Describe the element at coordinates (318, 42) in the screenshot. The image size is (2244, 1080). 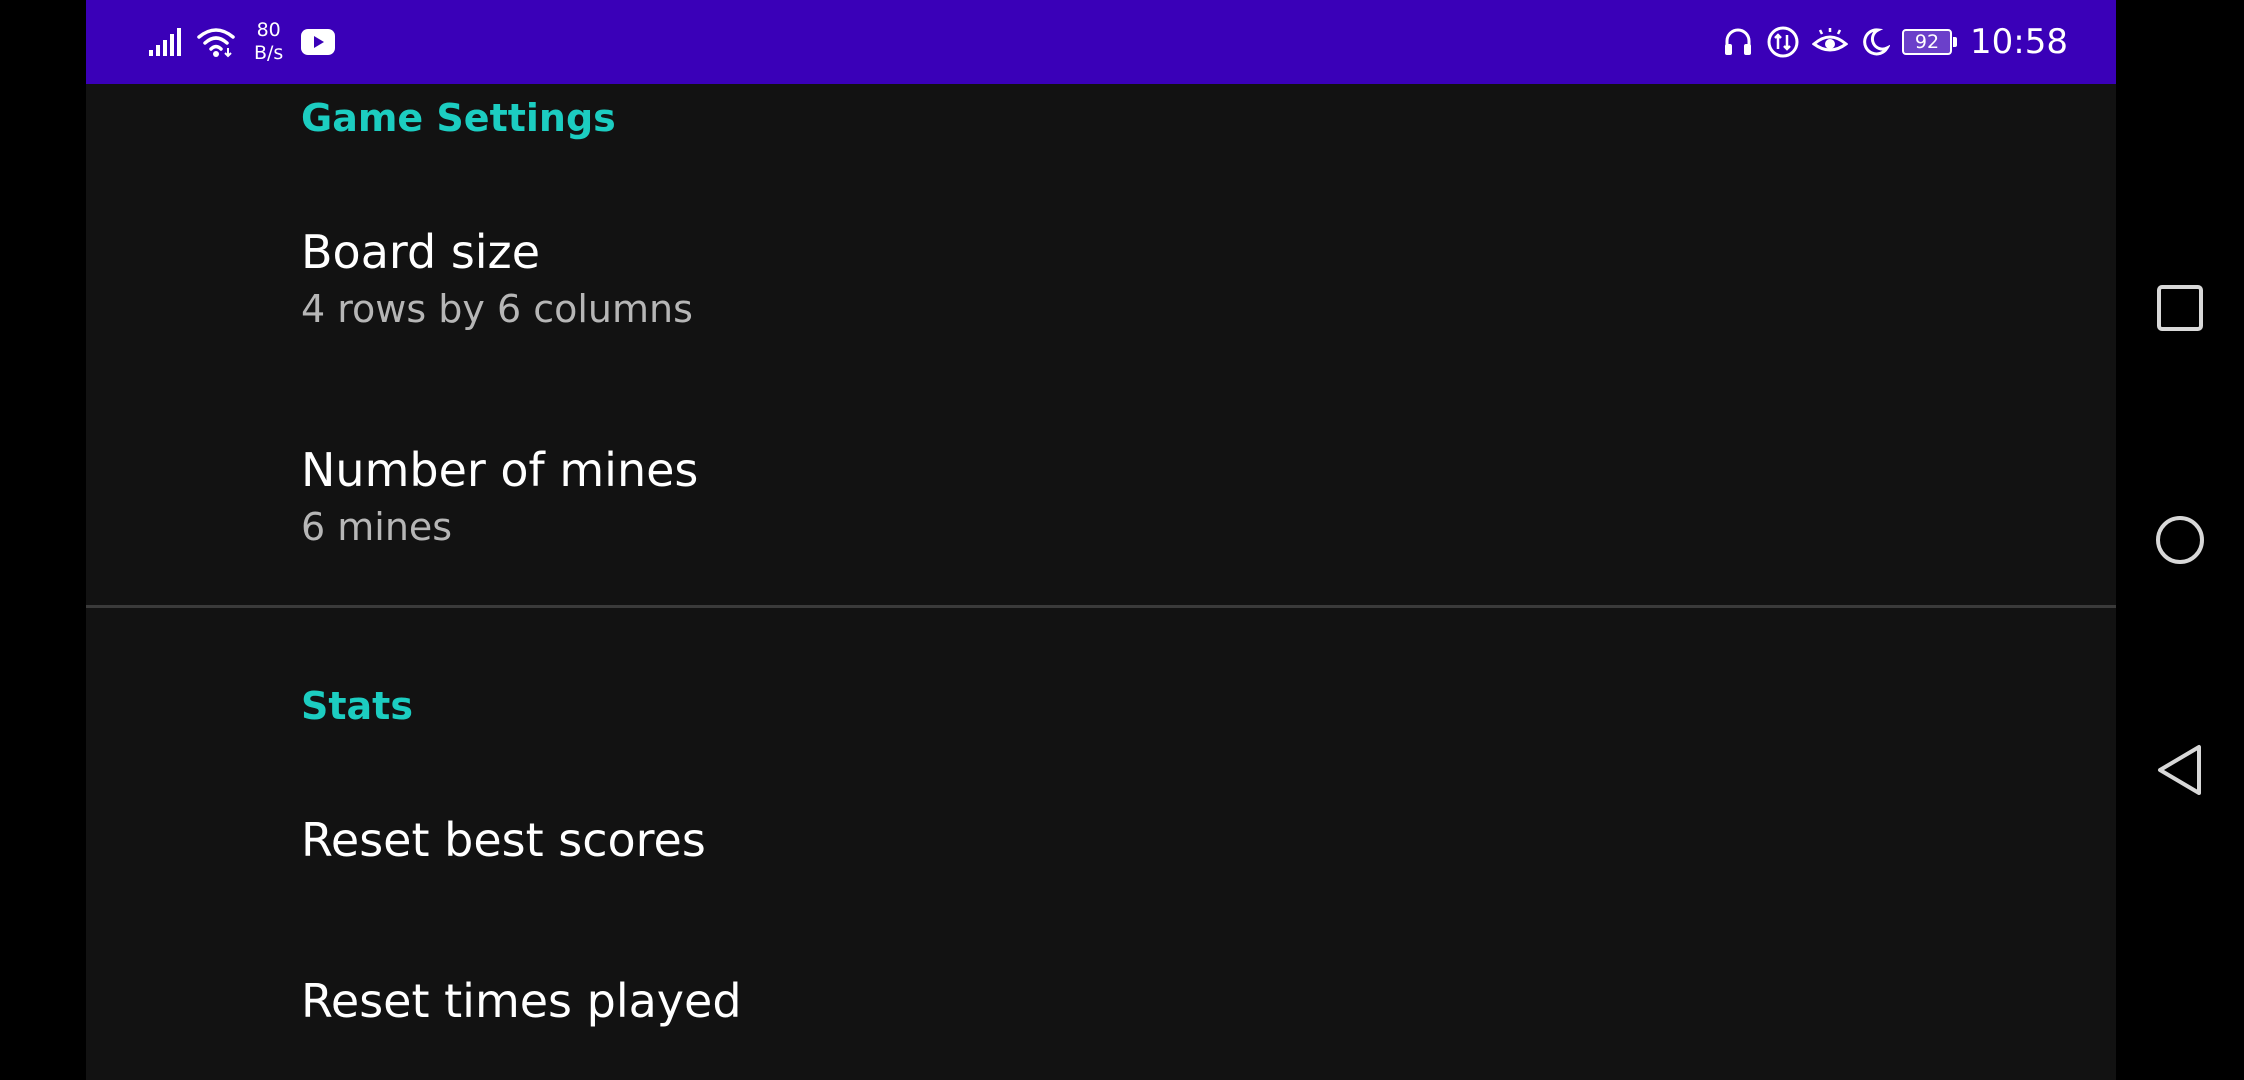
I see `youtube-icon` at that location.